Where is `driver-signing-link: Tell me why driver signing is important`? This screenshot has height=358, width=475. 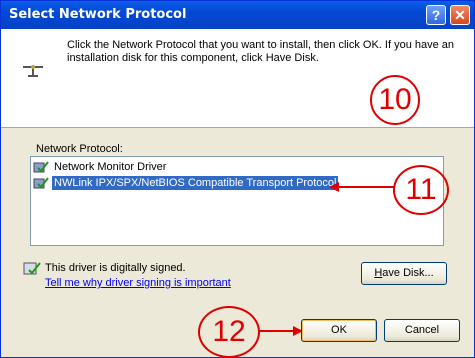
driver-signing-link: Tell me why driver signing is important is located at coordinates (138, 283).